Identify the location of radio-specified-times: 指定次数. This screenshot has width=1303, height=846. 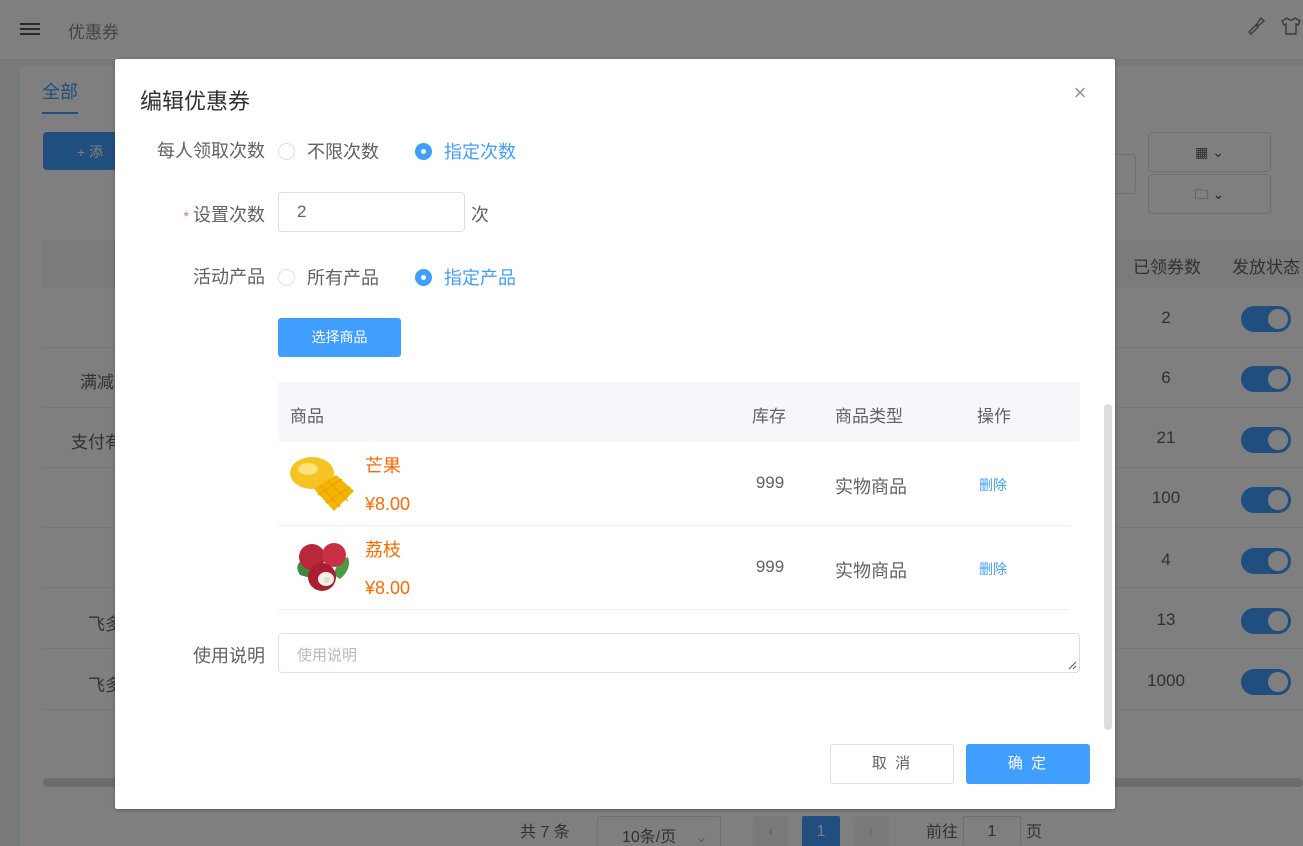
(465, 151).